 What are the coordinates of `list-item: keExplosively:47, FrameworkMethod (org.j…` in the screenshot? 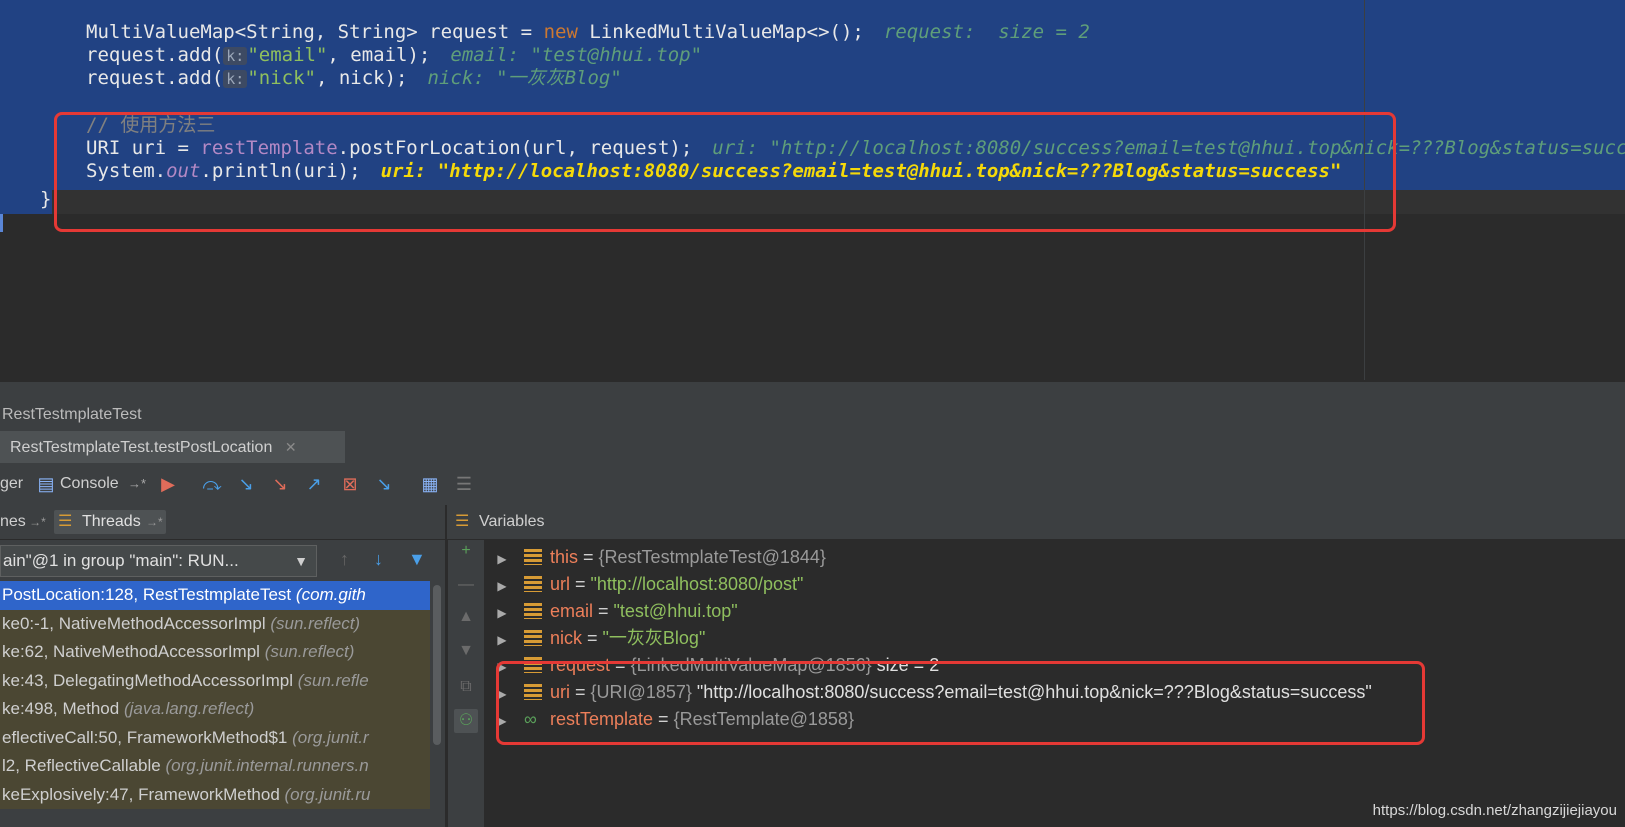 It's located at (216, 794).